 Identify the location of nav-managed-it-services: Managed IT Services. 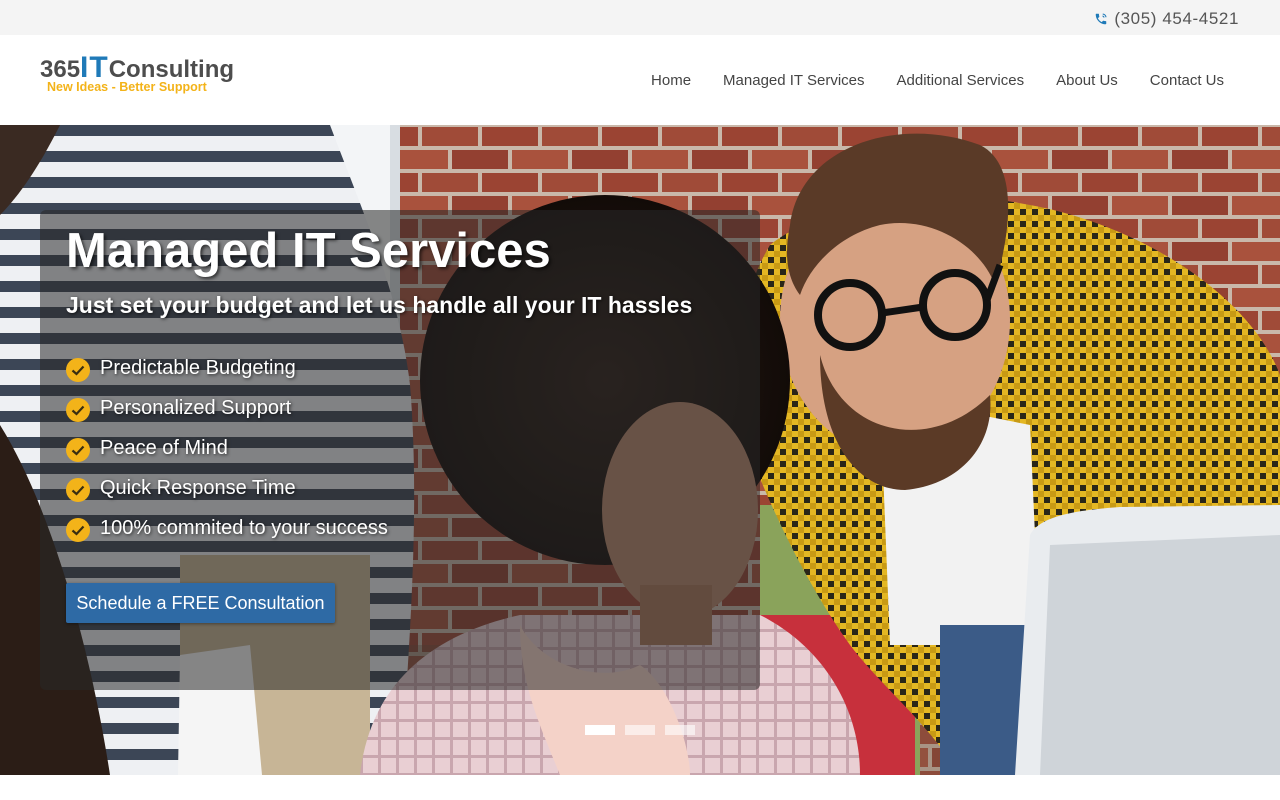
(793, 80).